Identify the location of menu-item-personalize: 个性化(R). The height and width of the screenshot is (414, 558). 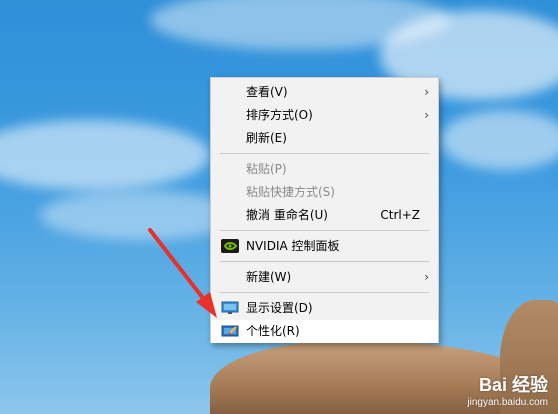
(324, 331).